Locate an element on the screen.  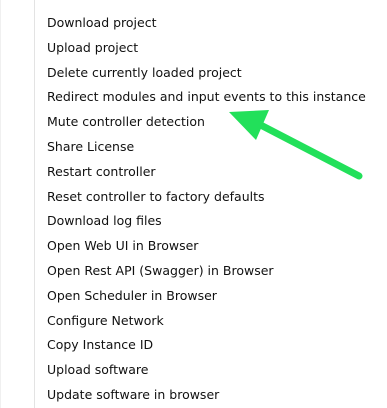
menu-item-update-software-browser: Update software in browser is located at coordinates (194, 395).